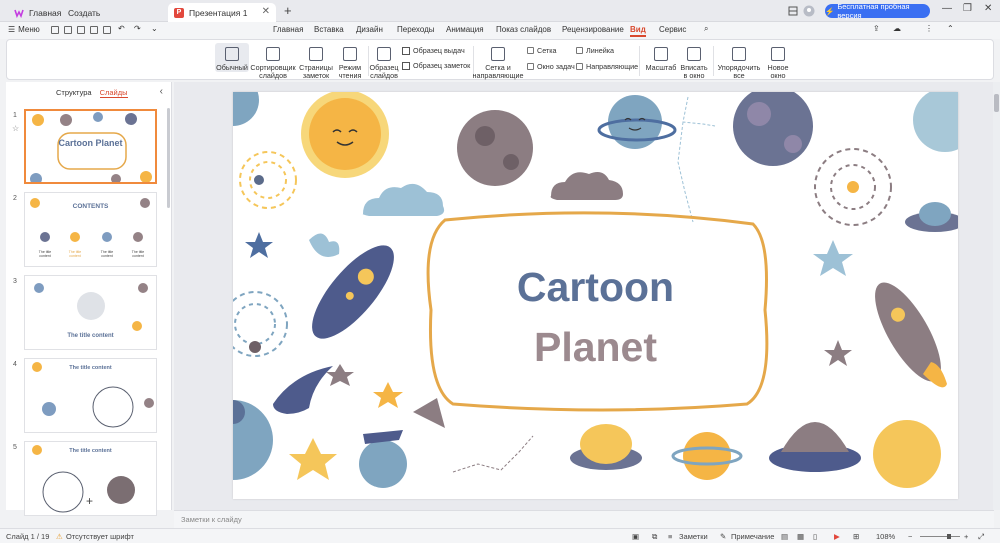  Describe the element at coordinates (579, 50) in the screenshot. I see `checkbox-box` at that location.